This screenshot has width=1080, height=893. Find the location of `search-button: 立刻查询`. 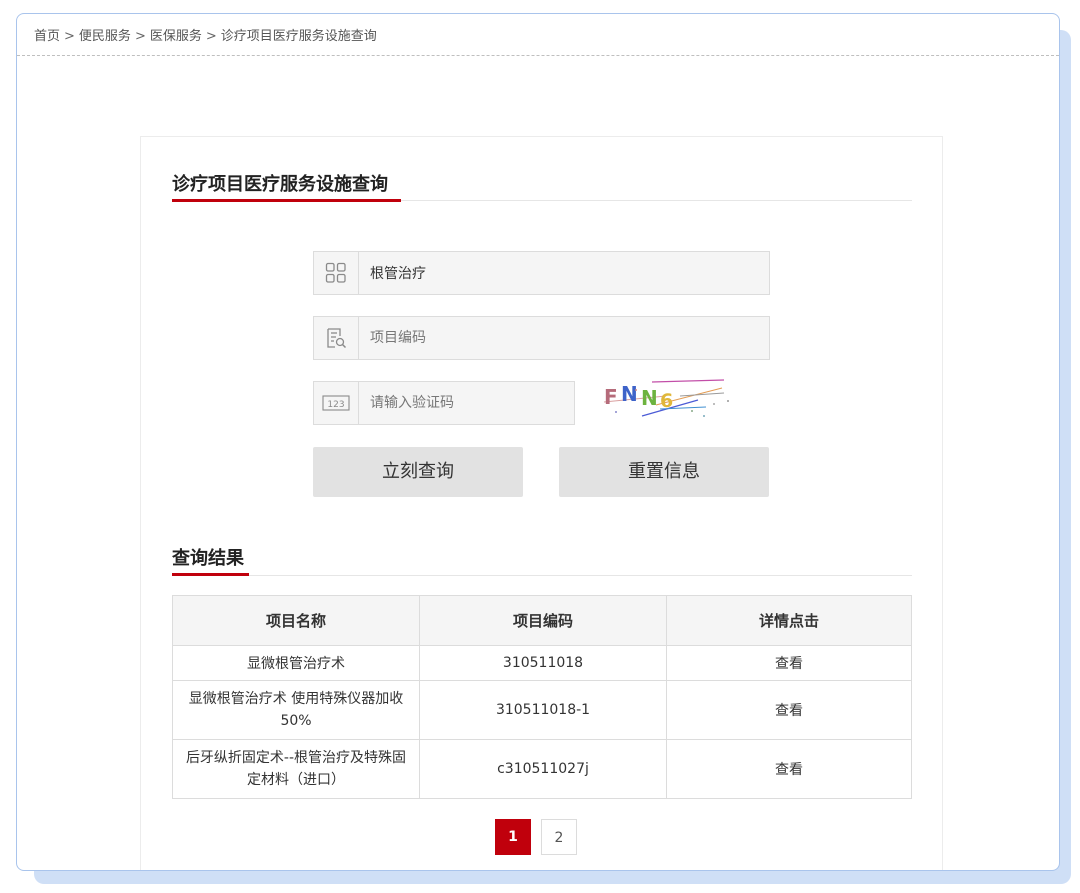

search-button: 立刻查询 is located at coordinates (418, 472).